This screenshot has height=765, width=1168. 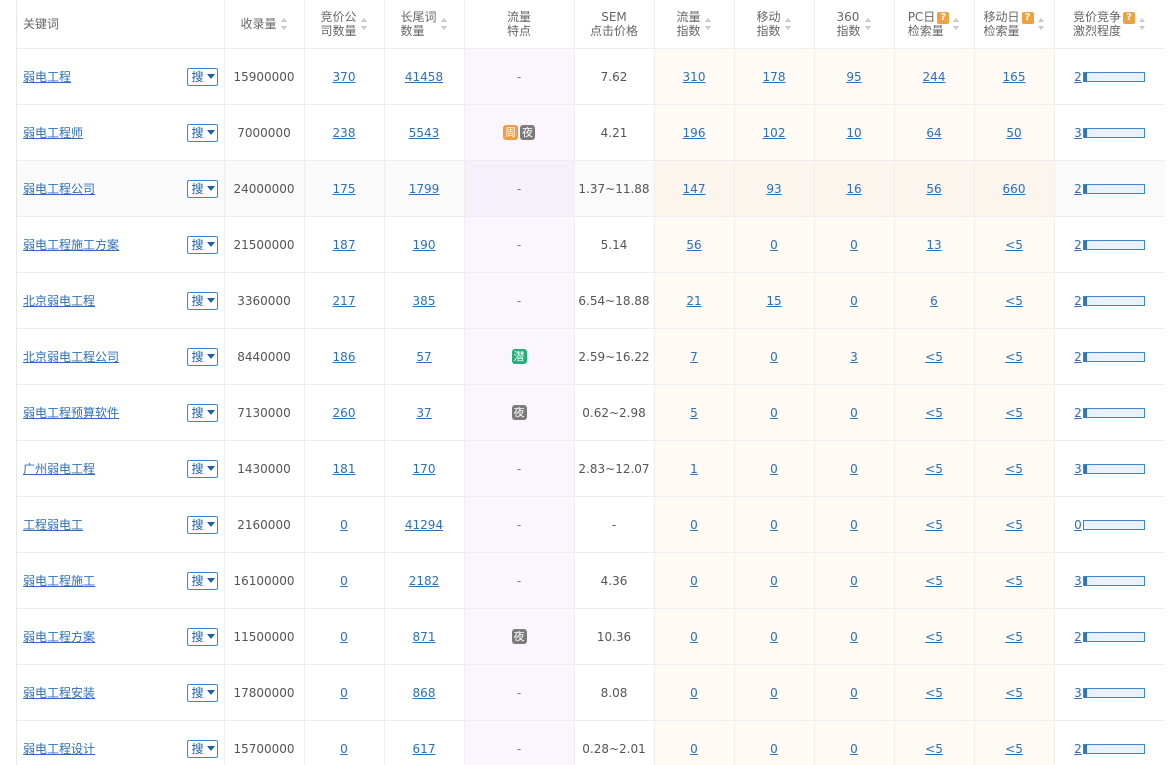 I want to click on keyword-link: 北京弱电工程, so click(x=59, y=301).